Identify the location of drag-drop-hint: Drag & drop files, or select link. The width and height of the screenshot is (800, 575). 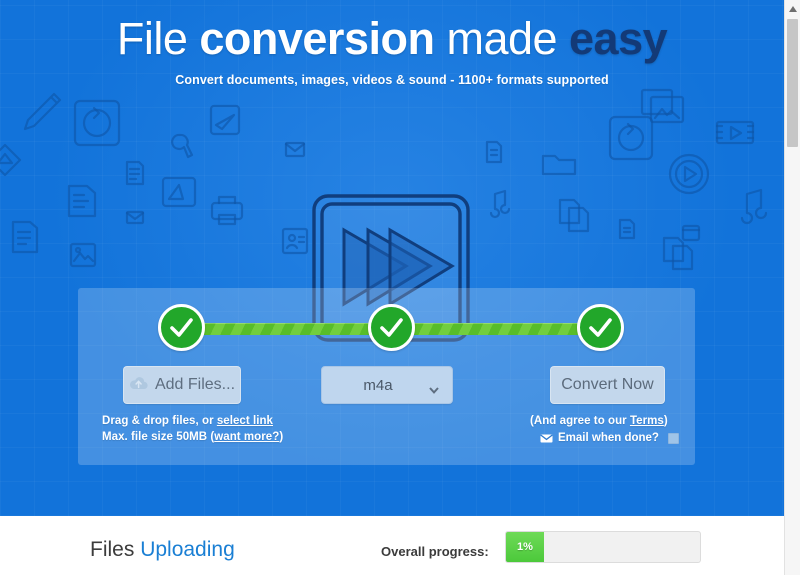
(187, 421).